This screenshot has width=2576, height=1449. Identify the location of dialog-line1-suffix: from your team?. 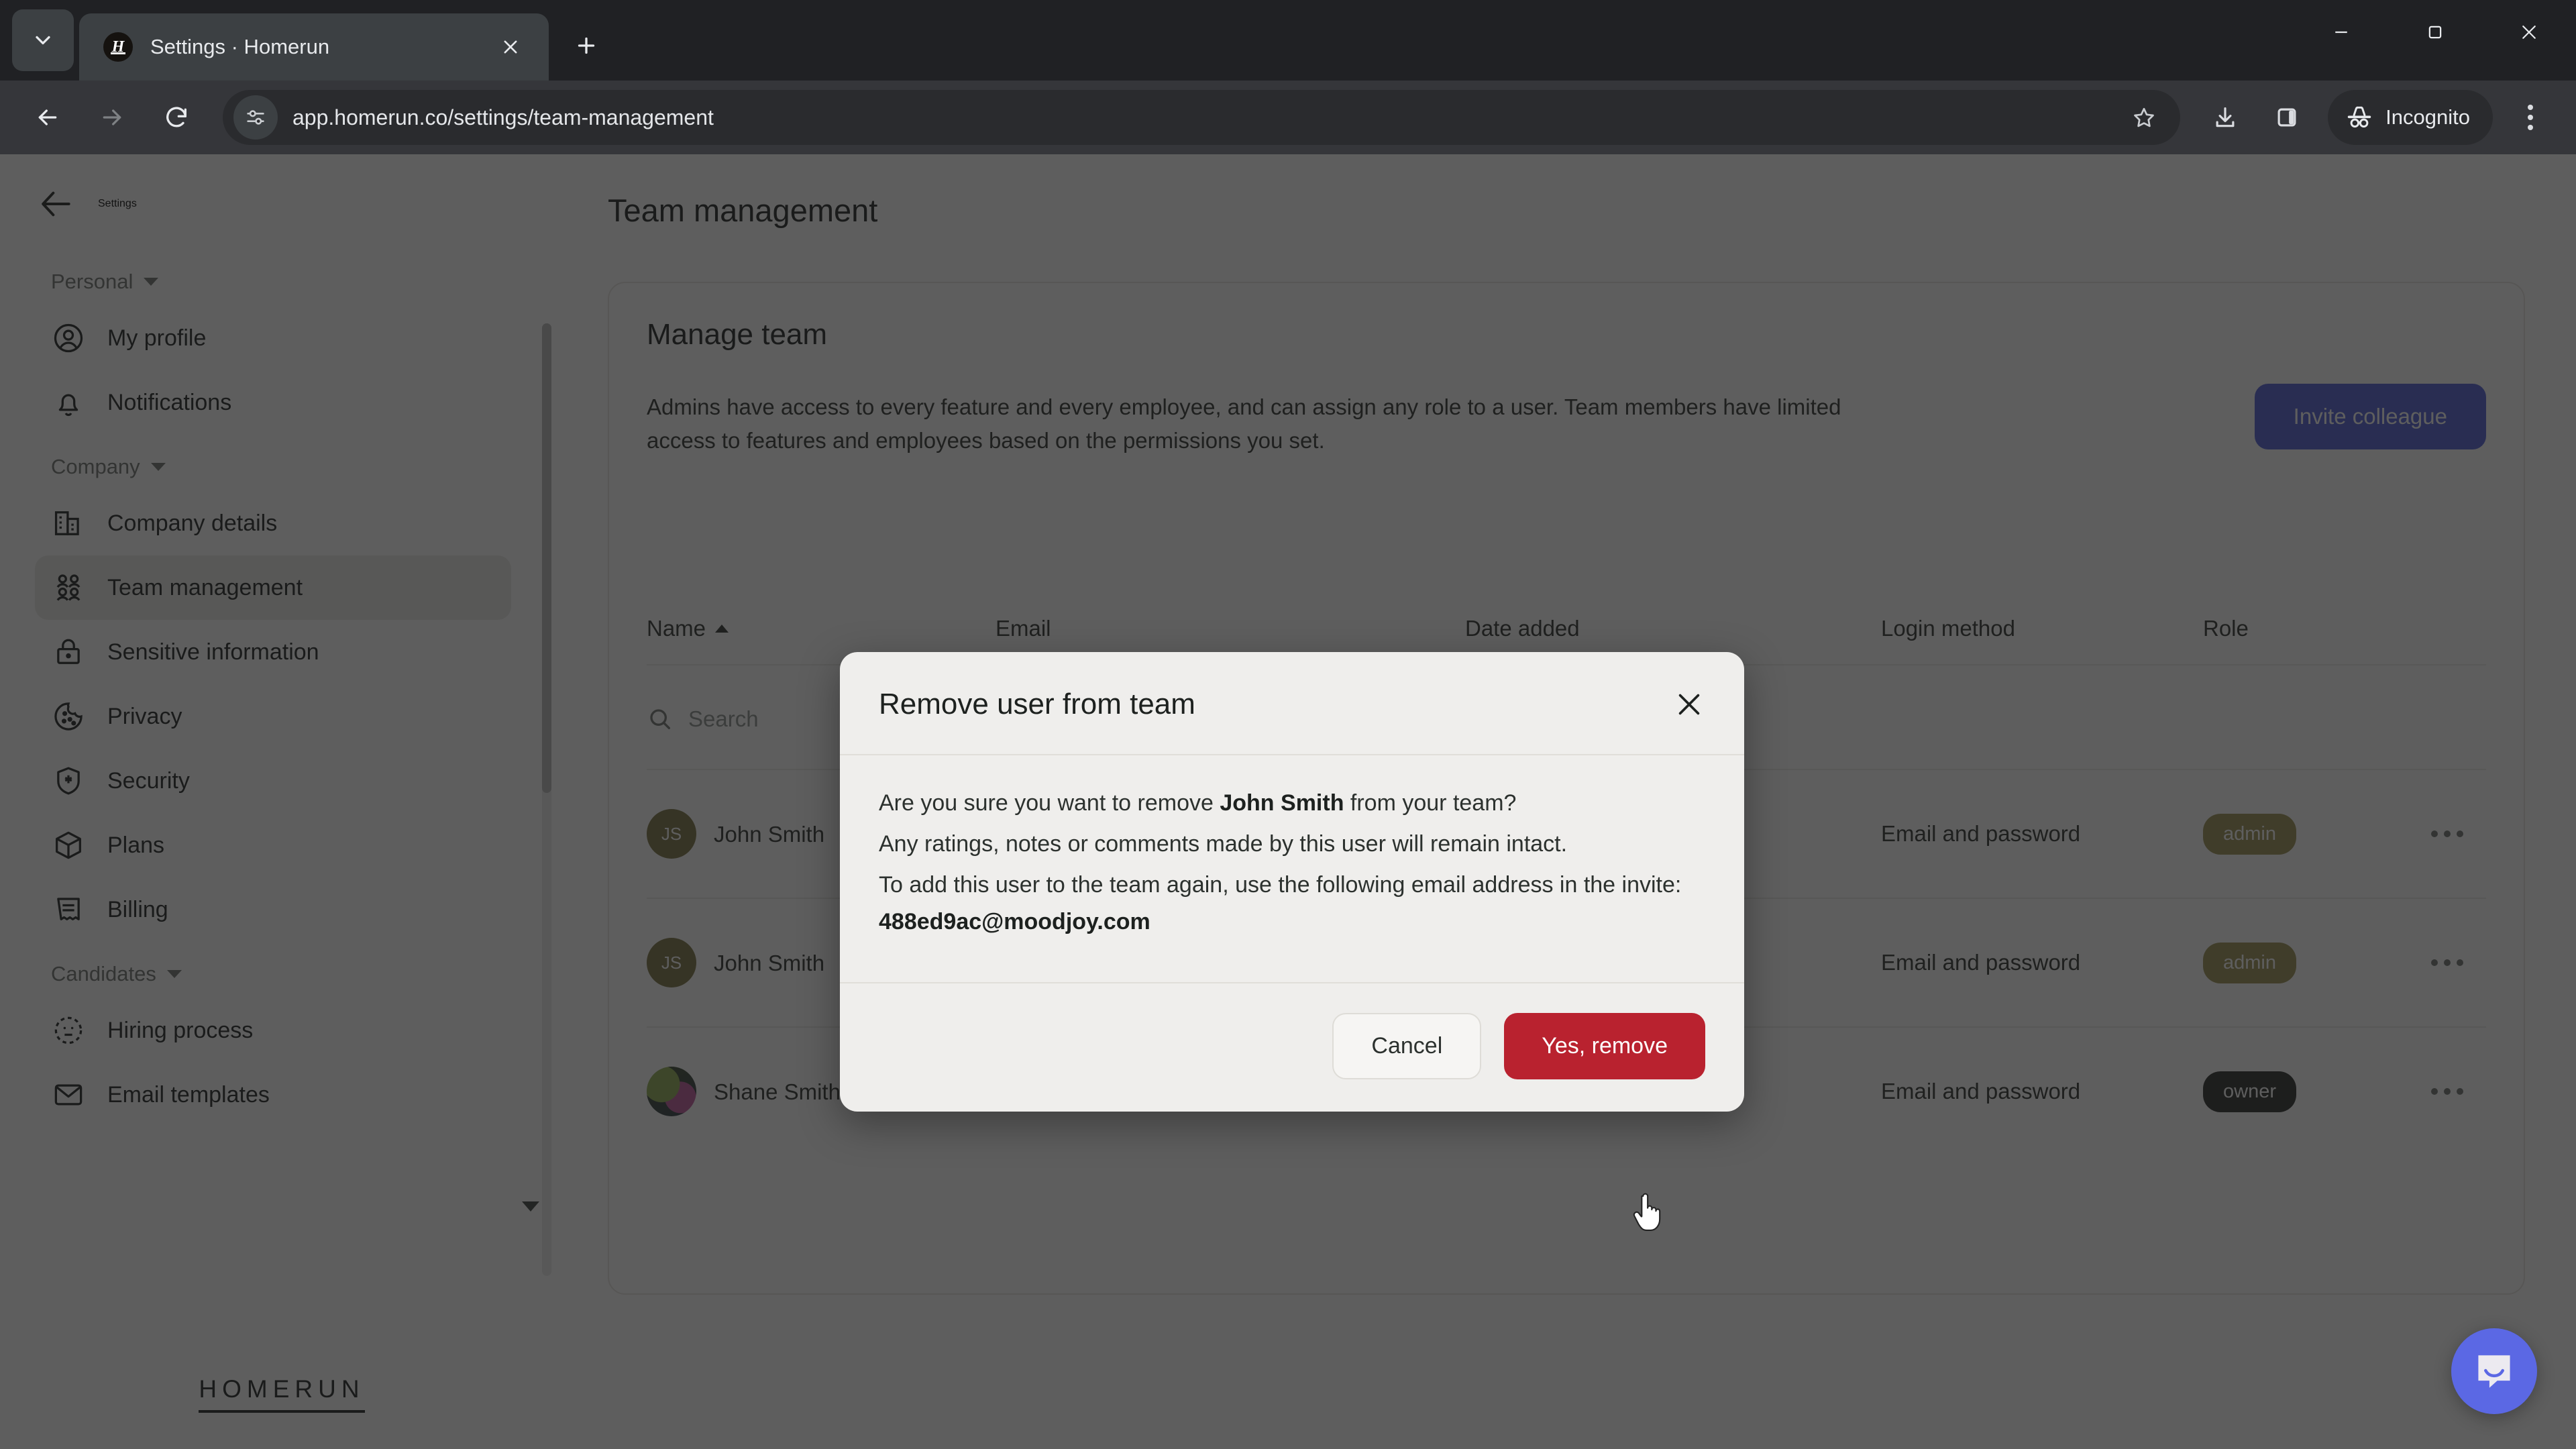
(1430, 803).